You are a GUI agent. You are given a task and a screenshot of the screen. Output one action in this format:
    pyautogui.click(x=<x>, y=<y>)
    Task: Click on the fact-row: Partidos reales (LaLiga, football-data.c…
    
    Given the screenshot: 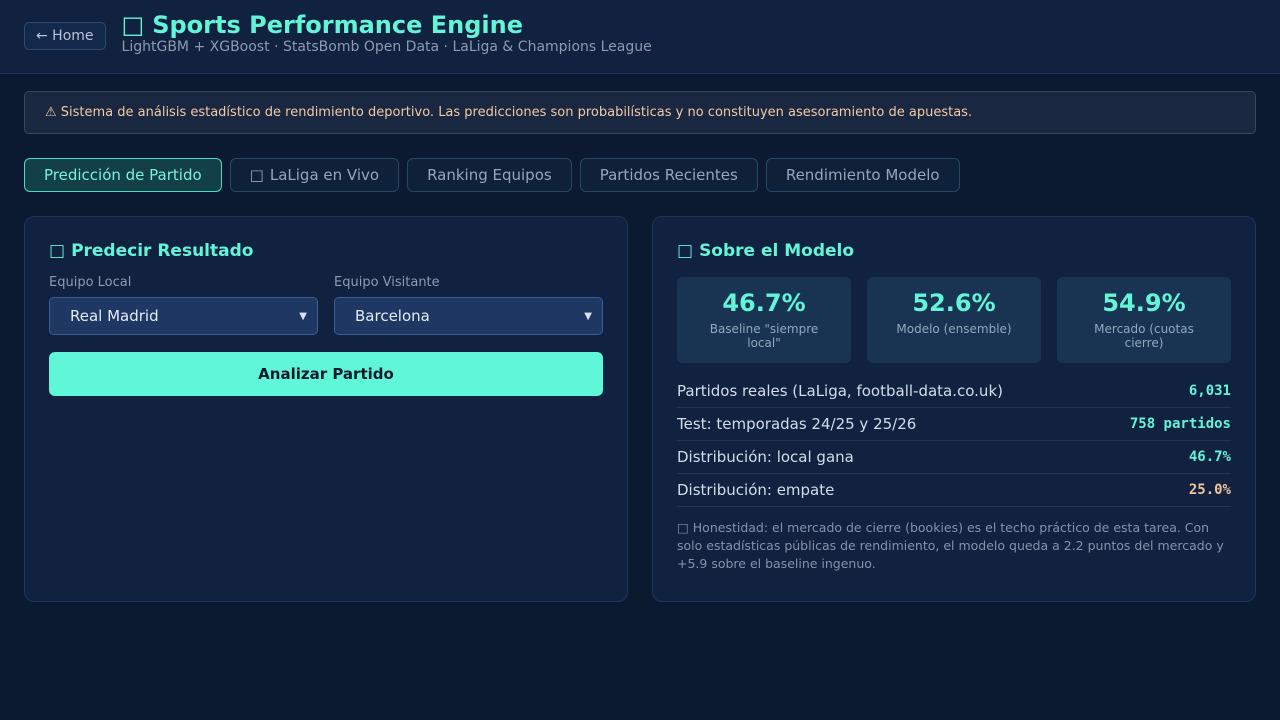 What is the action you would take?
    pyautogui.click(x=954, y=391)
    